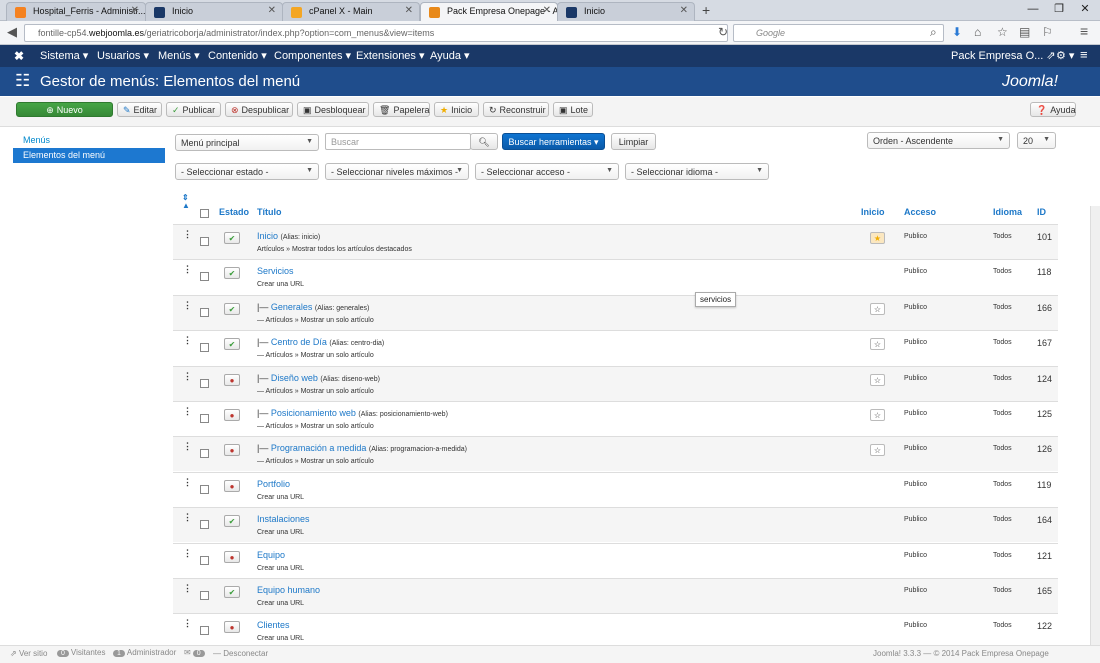 This screenshot has height=663, width=1100. Describe the element at coordinates (706, 10) in the screenshot. I see `new-tab-icon: +` at that location.